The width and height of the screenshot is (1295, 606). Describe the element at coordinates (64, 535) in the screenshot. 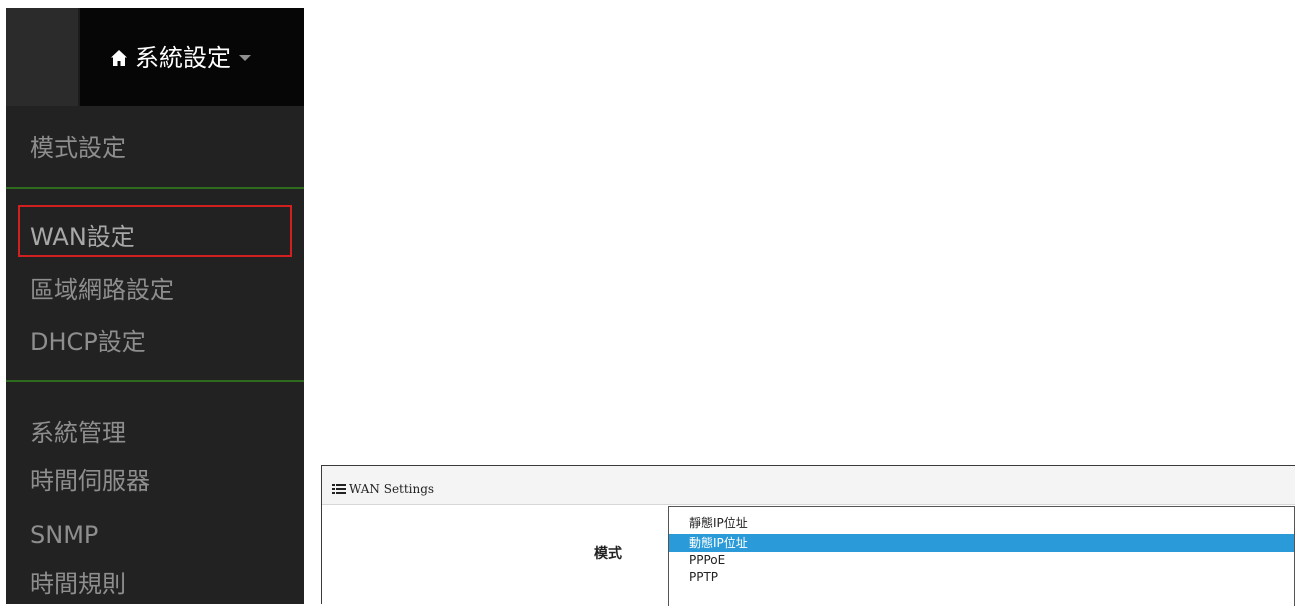

I see `sidebar-item-snmp: SNMP` at that location.